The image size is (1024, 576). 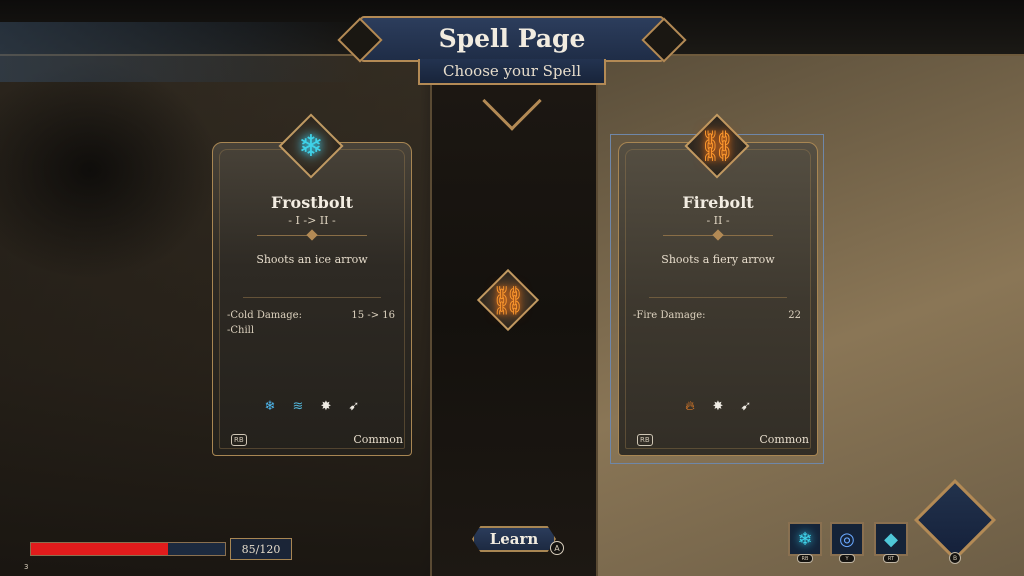 I want to click on health-text: 85/120, so click(x=261, y=549).